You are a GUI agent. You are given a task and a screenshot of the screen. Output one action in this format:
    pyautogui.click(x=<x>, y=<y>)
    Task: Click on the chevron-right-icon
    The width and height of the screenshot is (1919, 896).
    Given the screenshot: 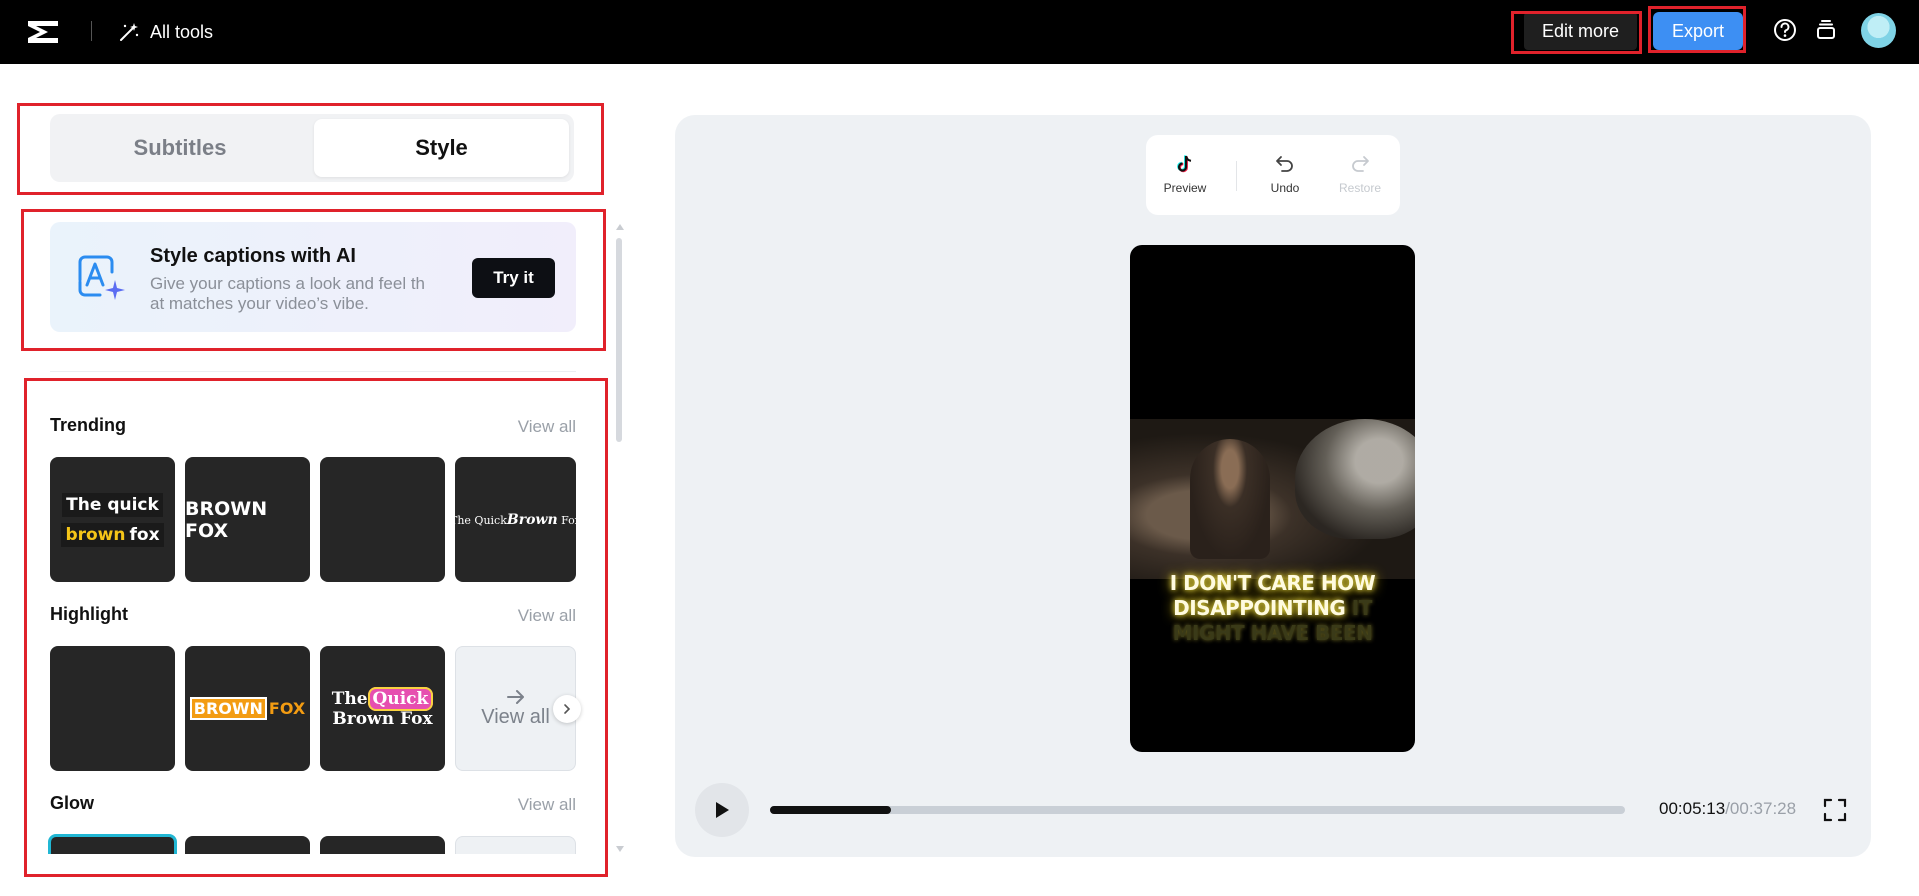 What is the action you would take?
    pyautogui.click(x=567, y=709)
    